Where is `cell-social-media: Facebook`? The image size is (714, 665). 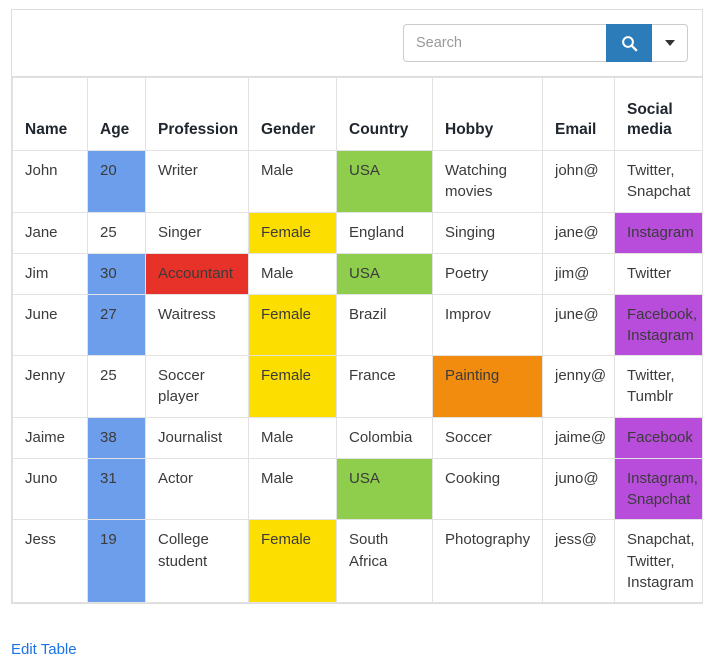
cell-social-media: Facebook is located at coordinates (658, 437).